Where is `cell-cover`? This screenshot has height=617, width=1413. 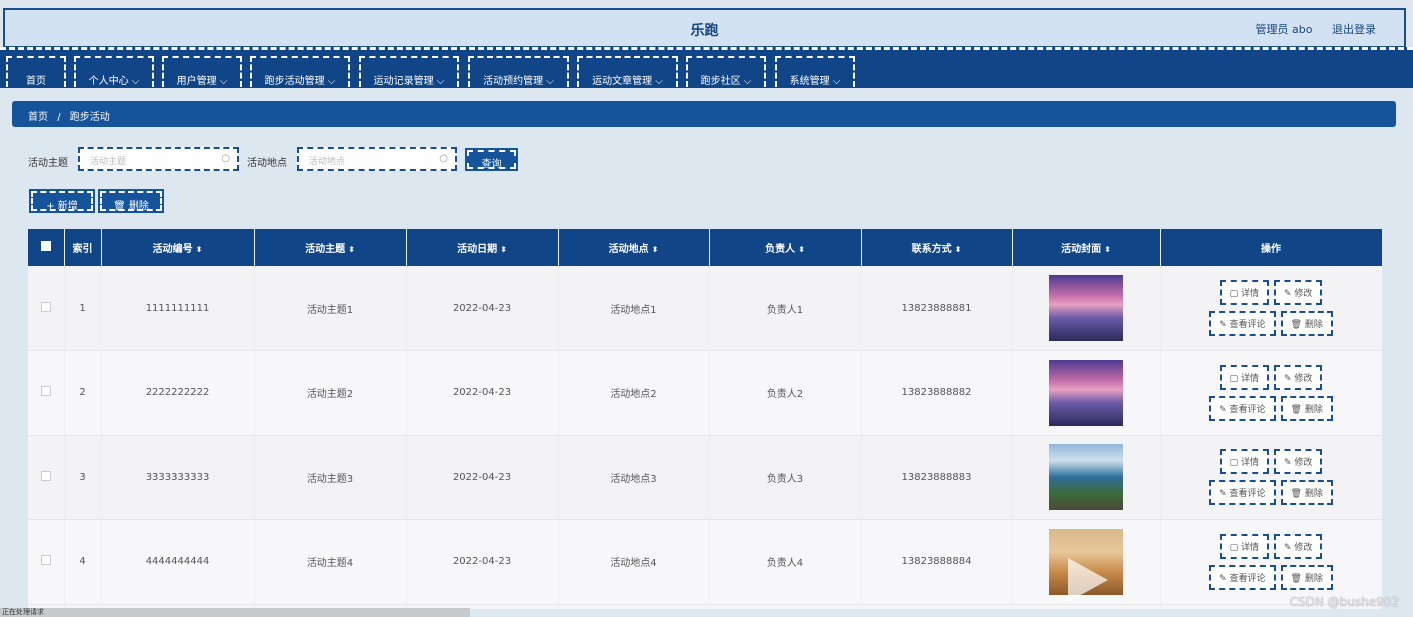 cell-cover is located at coordinates (1086, 308).